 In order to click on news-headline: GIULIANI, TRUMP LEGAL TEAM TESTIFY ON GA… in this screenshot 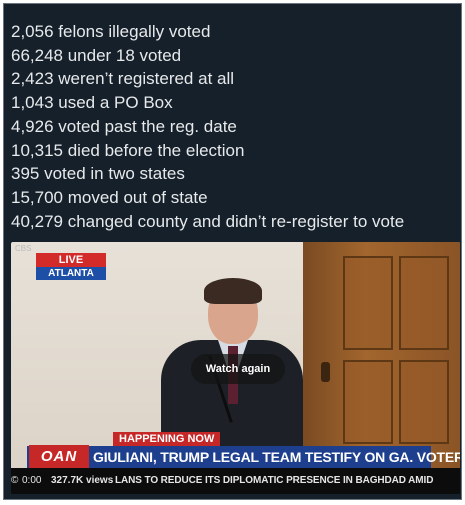, I will do `click(276, 457)`.